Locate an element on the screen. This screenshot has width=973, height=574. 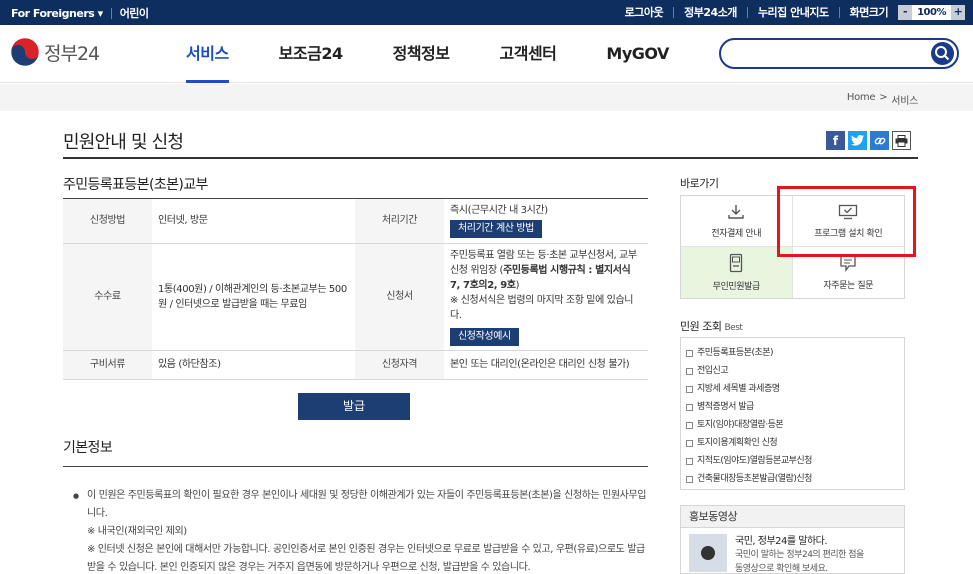
nav-customer-center: 고객센터 is located at coordinates (528, 54).